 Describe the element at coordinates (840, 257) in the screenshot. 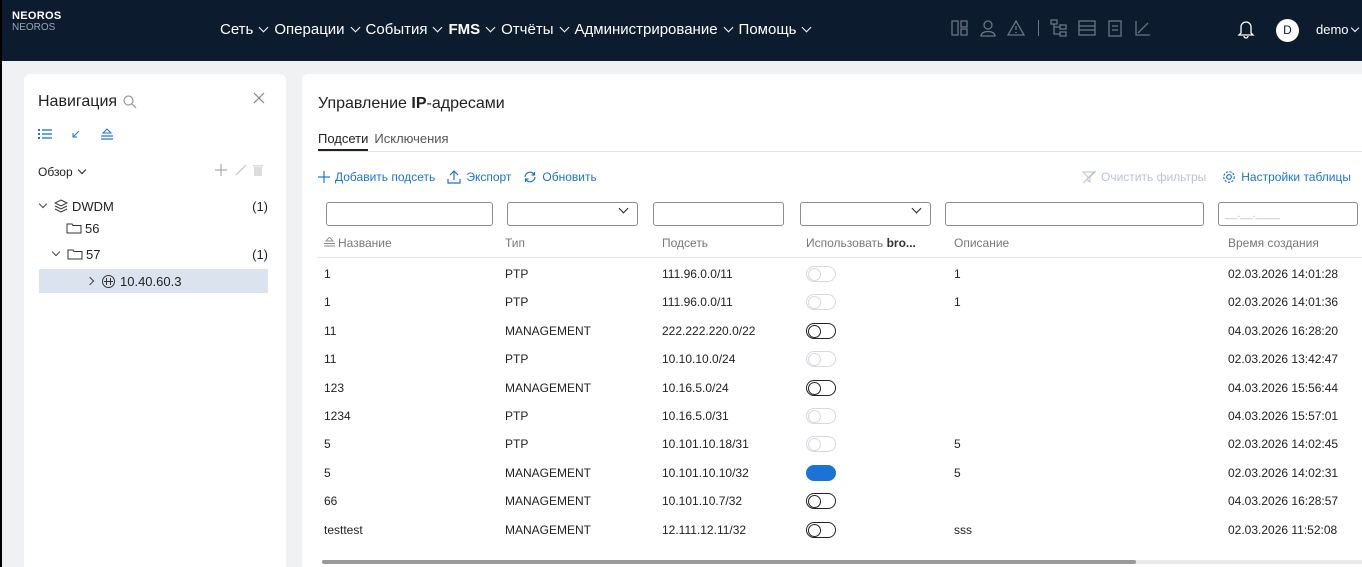

I see `header-divider` at that location.